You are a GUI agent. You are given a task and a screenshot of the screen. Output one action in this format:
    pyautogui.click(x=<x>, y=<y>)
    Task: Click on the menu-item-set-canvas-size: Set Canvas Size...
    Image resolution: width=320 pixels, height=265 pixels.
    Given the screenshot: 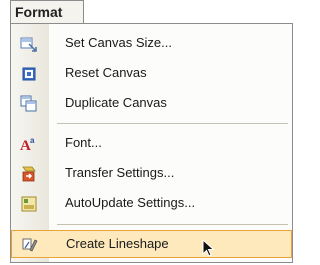 What is the action you would take?
    pyautogui.click(x=151, y=44)
    